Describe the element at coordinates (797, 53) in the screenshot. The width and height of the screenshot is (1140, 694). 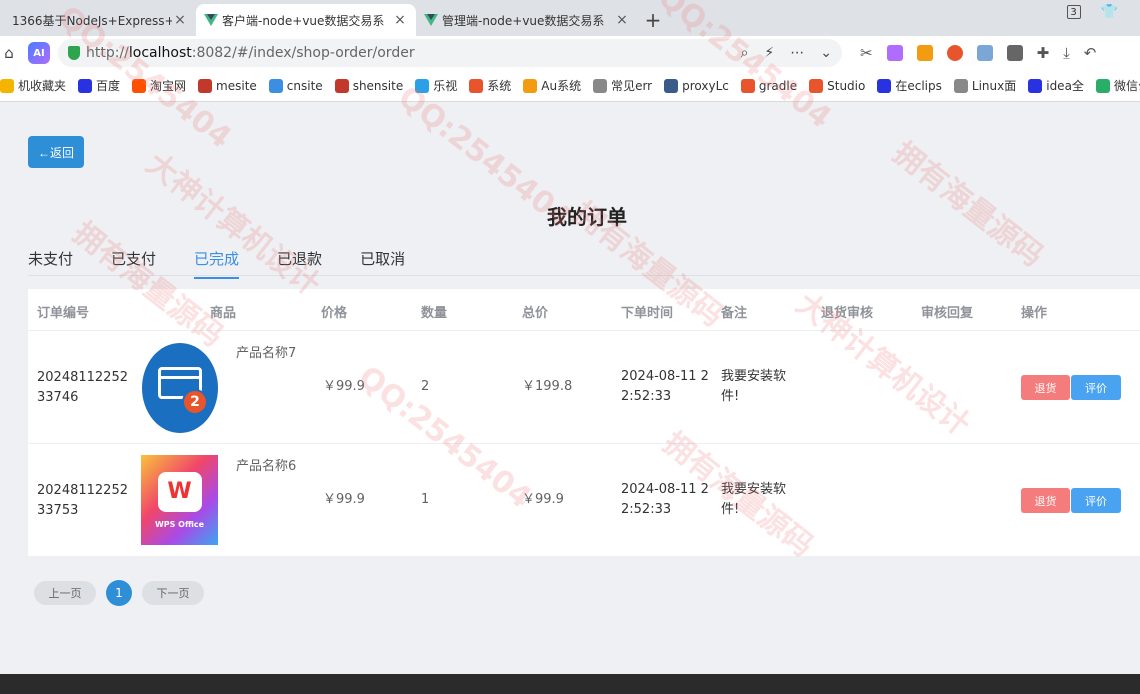
I see `more-icon: ⋯` at that location.